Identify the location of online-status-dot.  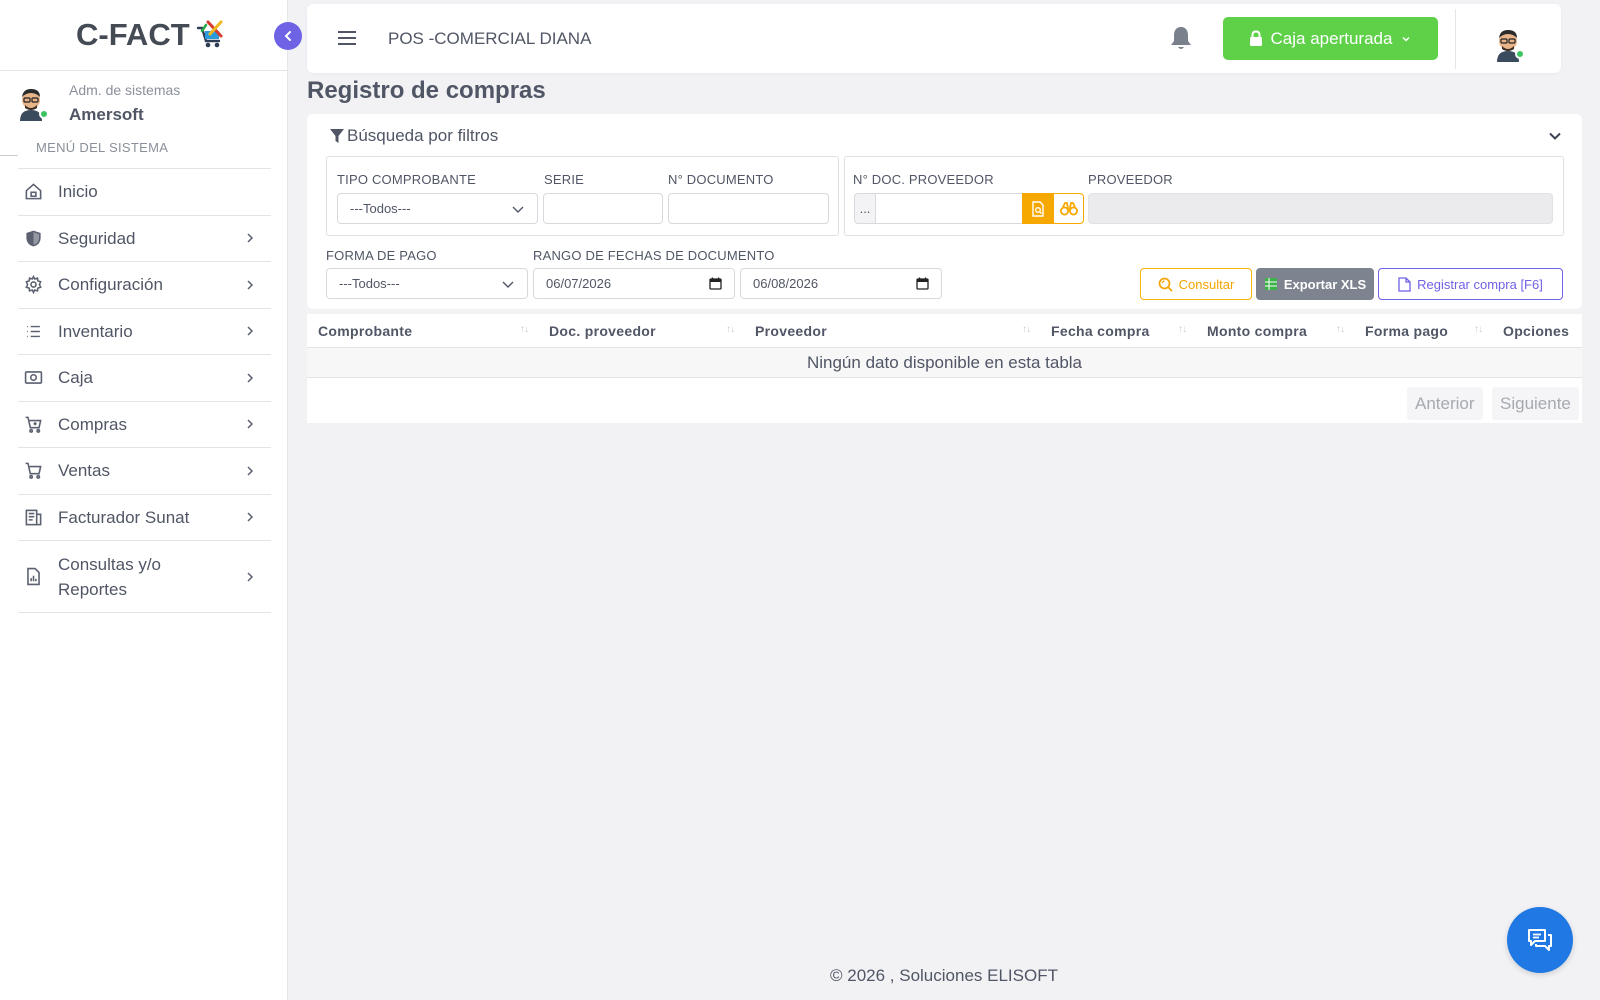
(44, 114).